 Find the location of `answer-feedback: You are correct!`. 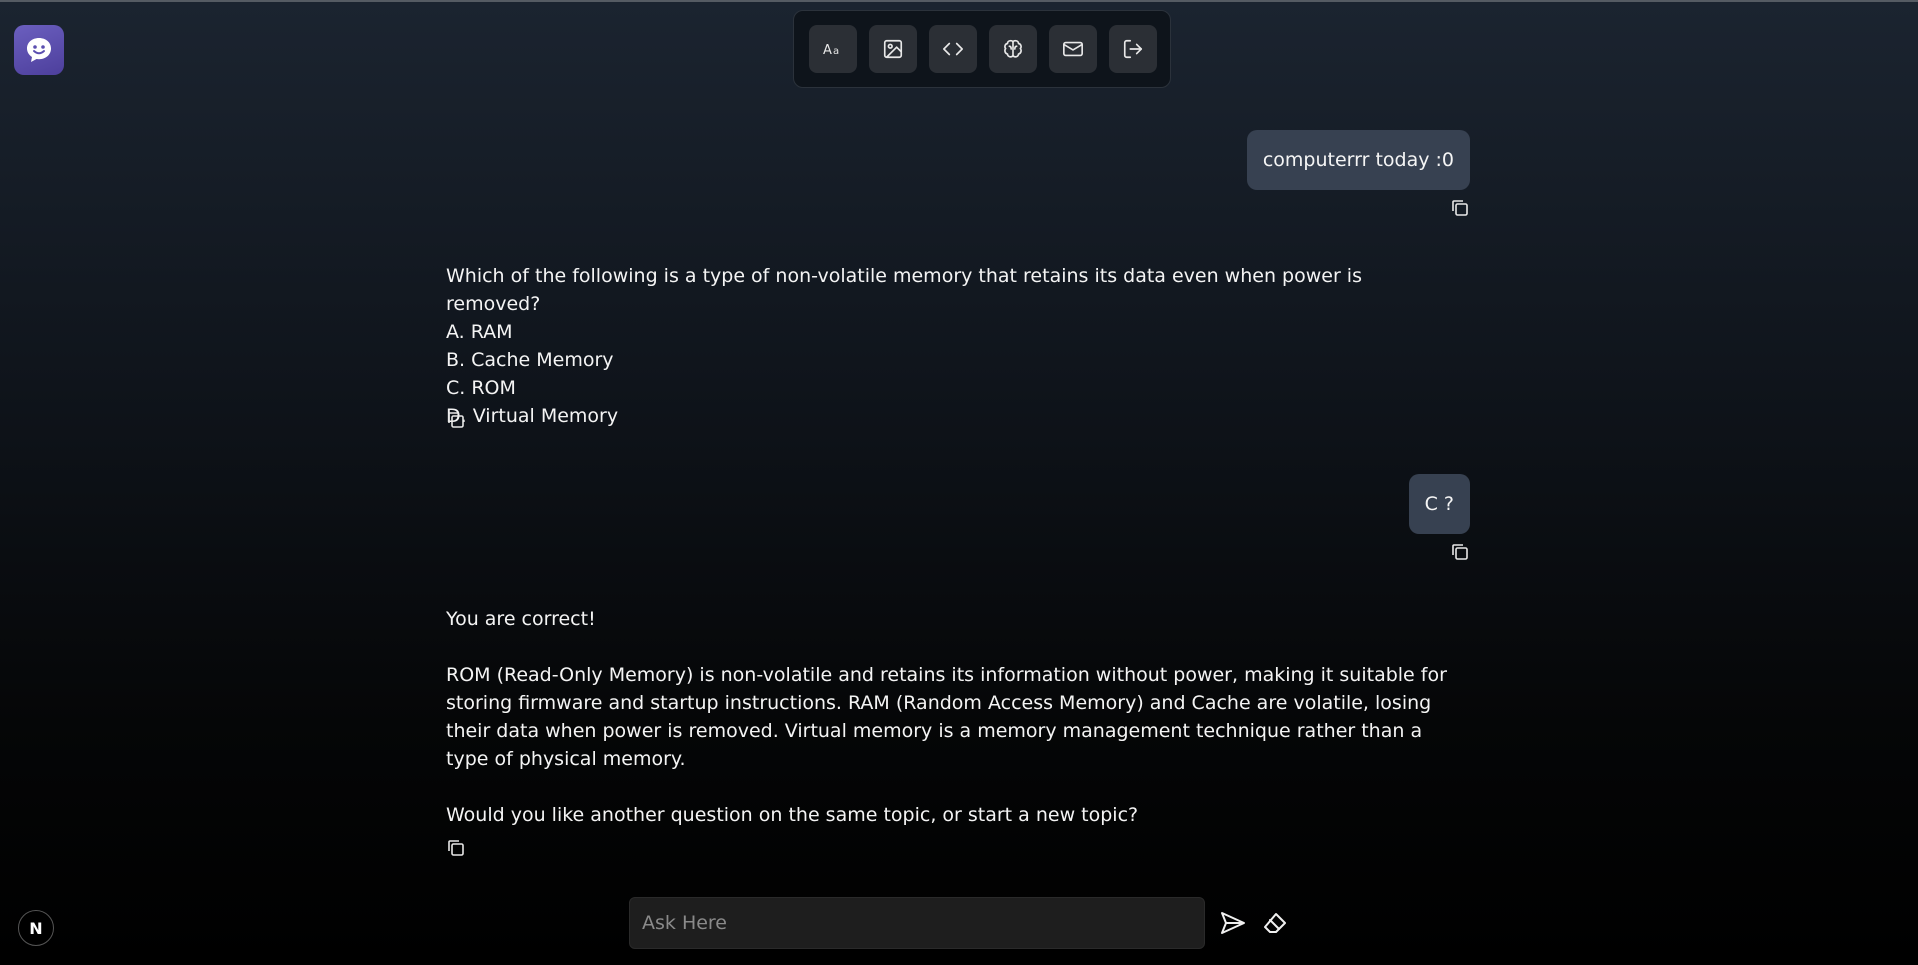

answer-feedback: You are correct! is located at coordinates (521, 619).